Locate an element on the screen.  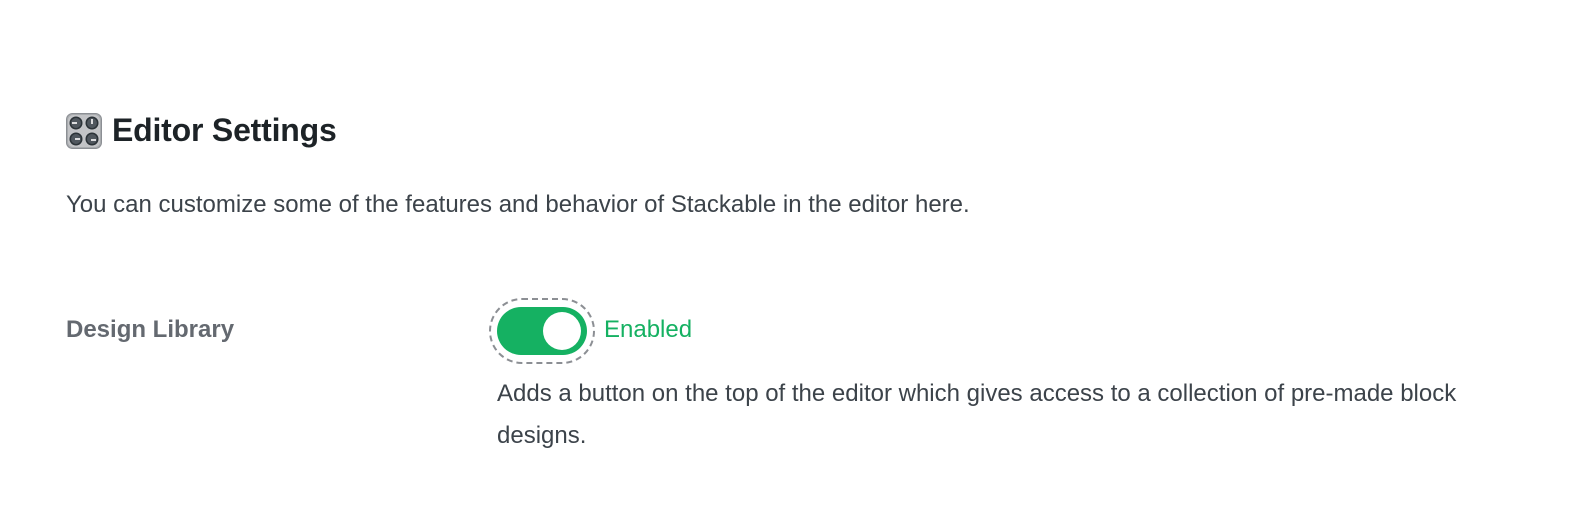
control-knobs-icon is located at coordinates (84, 130).